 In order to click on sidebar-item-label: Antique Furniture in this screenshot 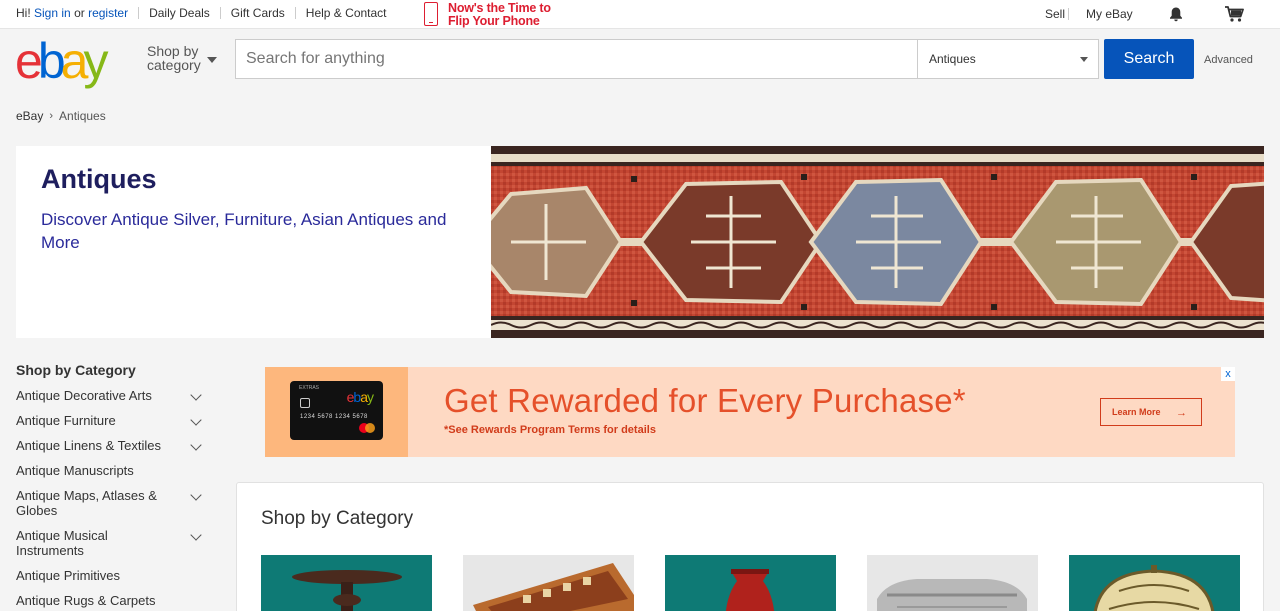, I will do `click(66, 420)`.